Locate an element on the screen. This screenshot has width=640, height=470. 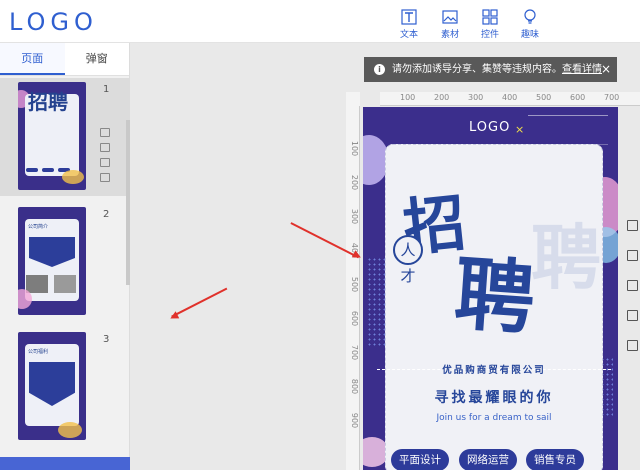
add-page-icon is located at coordinates (105, 132).